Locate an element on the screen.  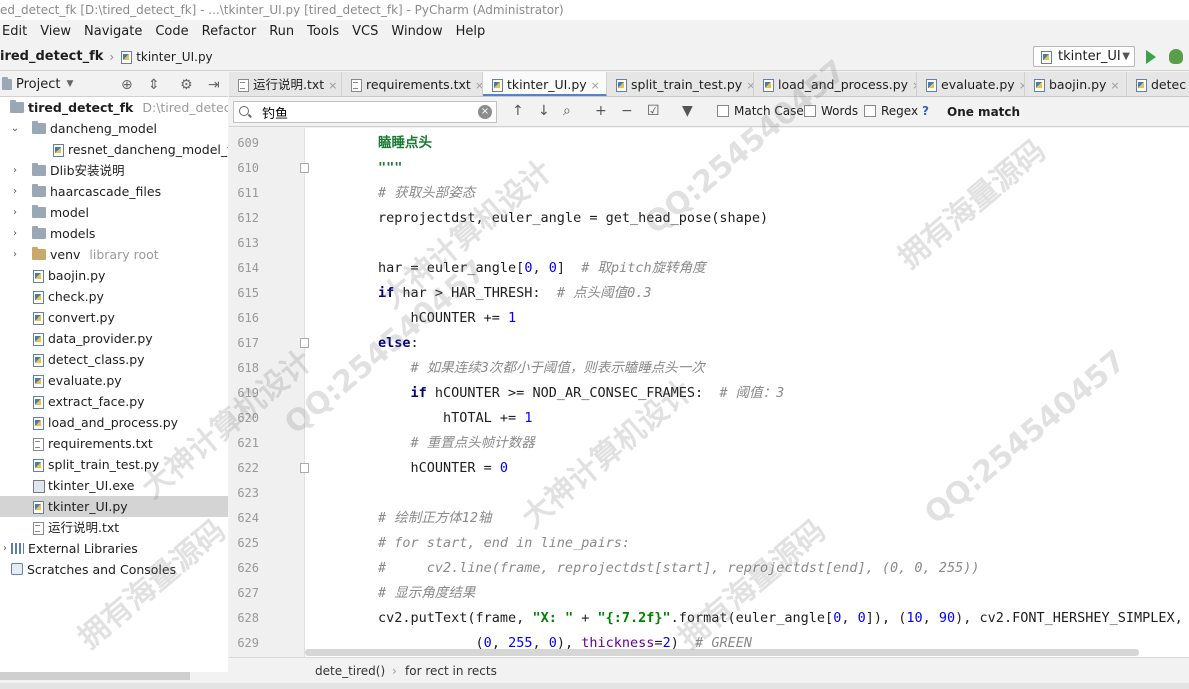
chevron-down-icon: ▼ is located at coordinates (69, 84).